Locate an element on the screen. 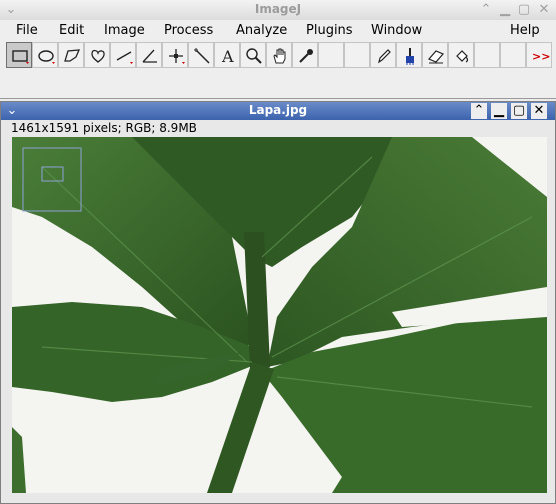 The image size is (556, 504). menu-file: File is located at coordinates (27, 31).